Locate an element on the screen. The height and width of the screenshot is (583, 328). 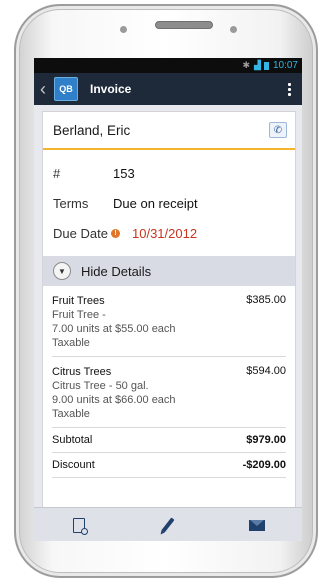
terms-label: Terms is located at coordinates (71, 203).